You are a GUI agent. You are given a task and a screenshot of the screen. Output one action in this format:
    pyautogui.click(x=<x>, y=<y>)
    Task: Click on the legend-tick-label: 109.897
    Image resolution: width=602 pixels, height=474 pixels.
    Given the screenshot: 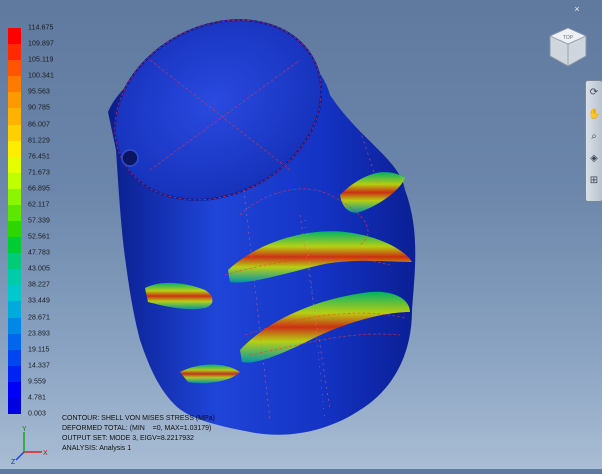 What is the action you would take?
    pyautogui.click(x=41, y=44)
    